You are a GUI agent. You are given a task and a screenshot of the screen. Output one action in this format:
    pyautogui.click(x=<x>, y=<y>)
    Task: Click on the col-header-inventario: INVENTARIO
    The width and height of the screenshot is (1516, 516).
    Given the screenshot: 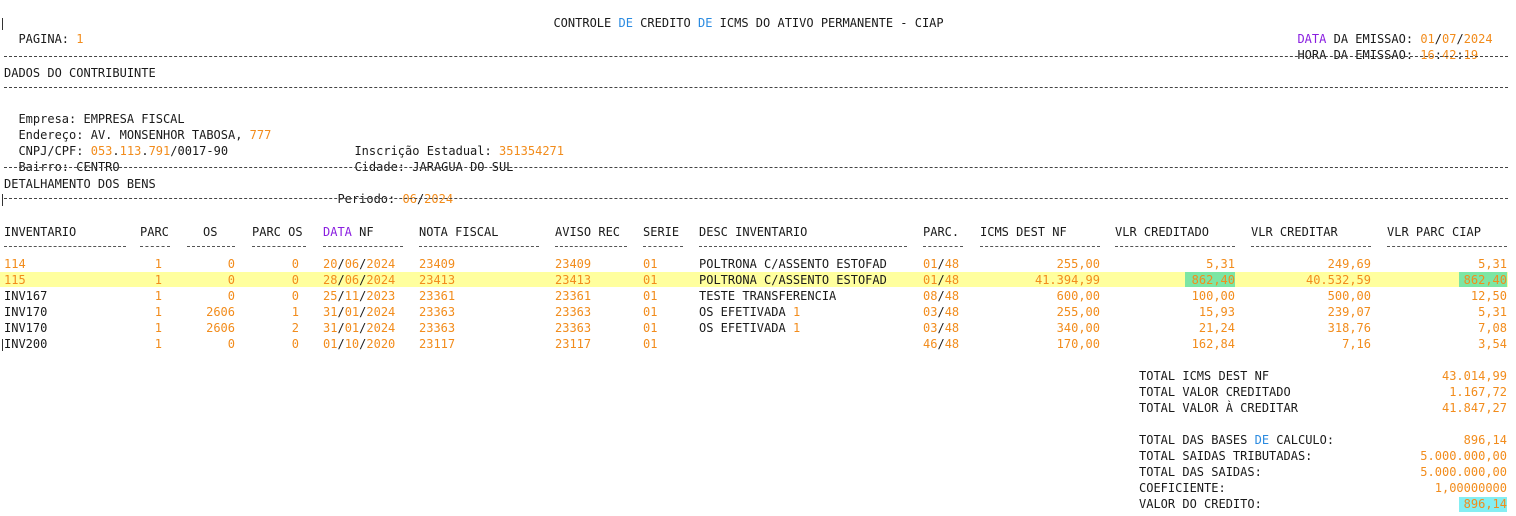 What is the action you would take?
    pyautogui.click(x=40, y=232)
    